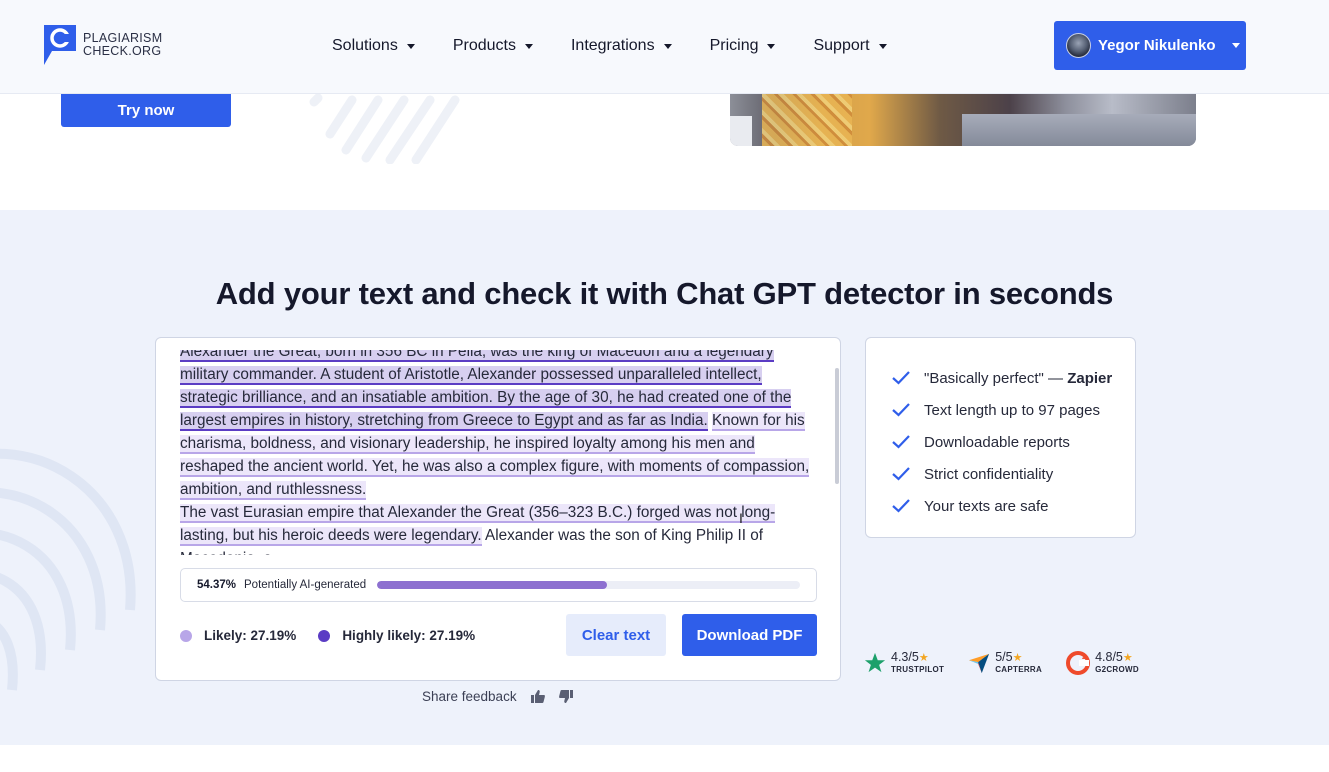 Image resolution: width=1329 pixels, height=772 pixels. What do you see at coordinates (384, 129) in the screenshot?
I see `decorative-stripes` at bounding box center [384, 129].